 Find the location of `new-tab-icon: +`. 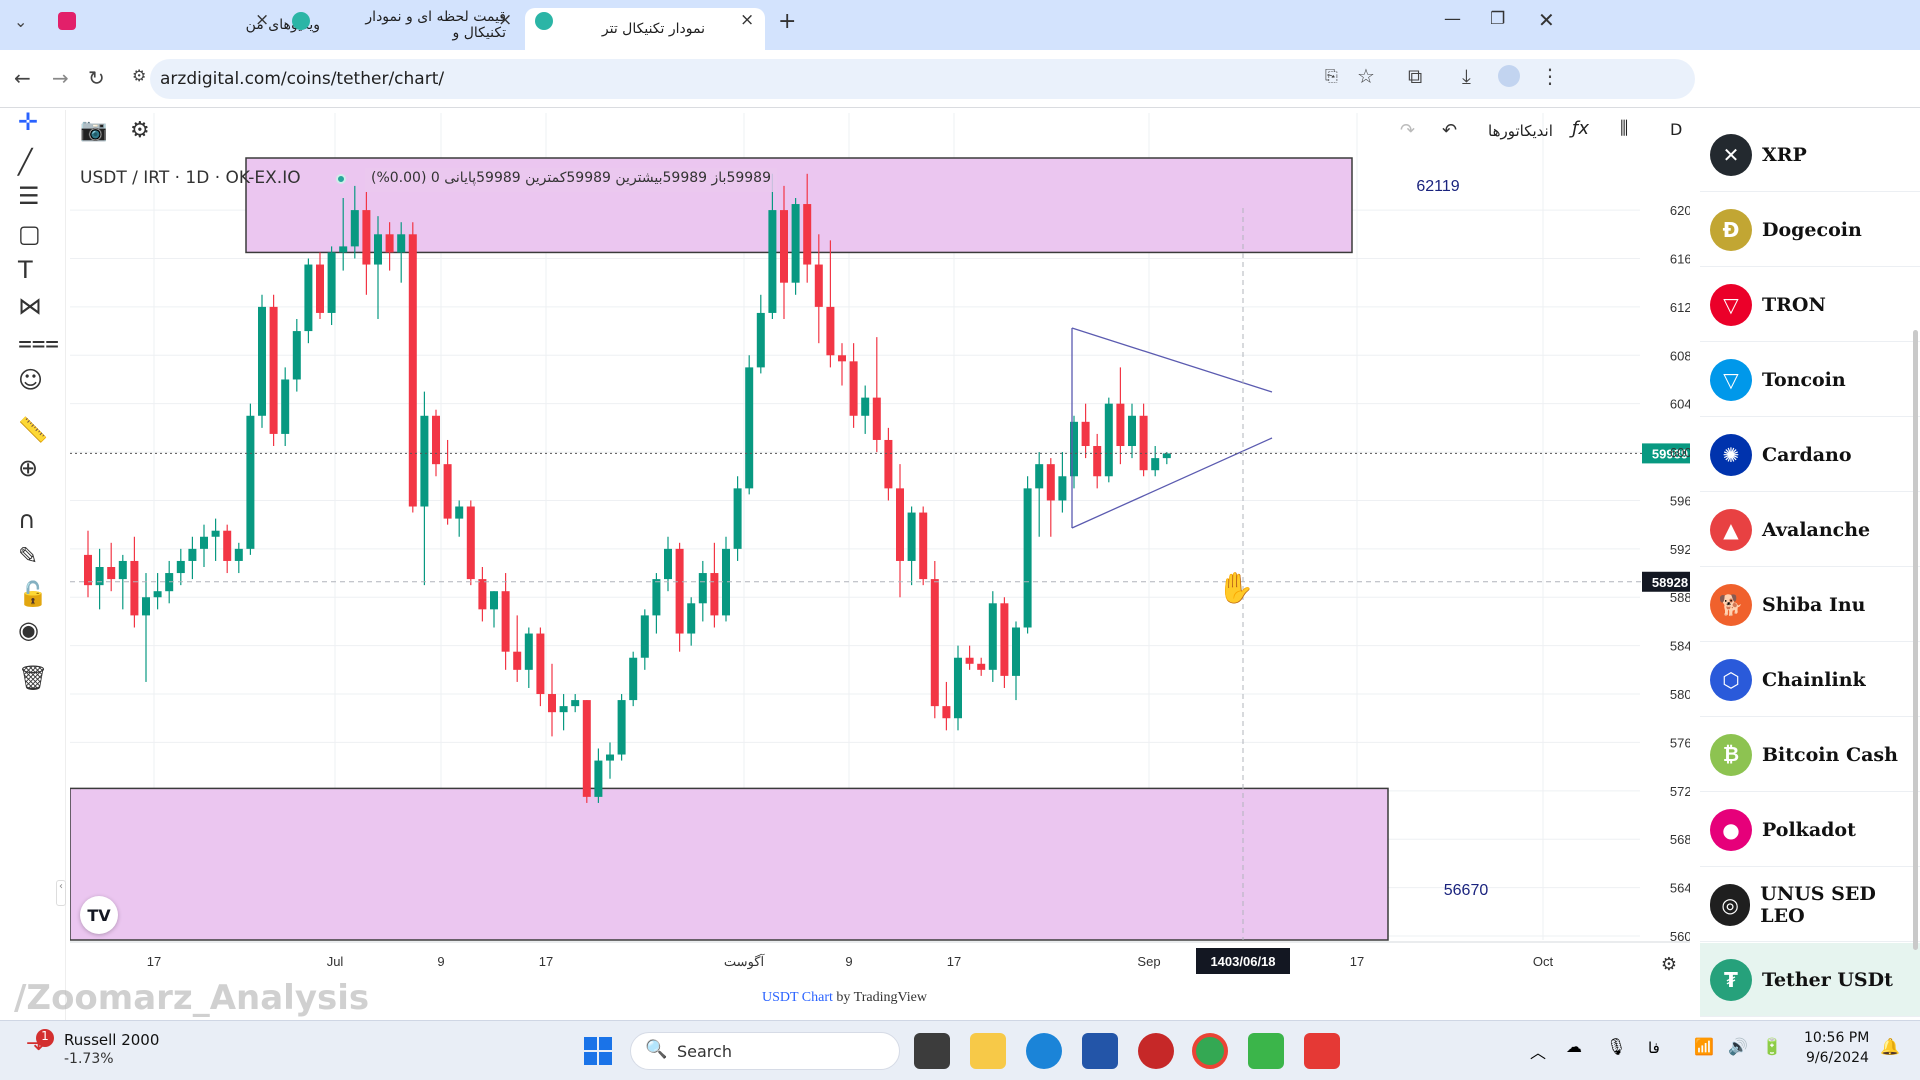

new-tab-icon: + is located at coordinates (787, 21).